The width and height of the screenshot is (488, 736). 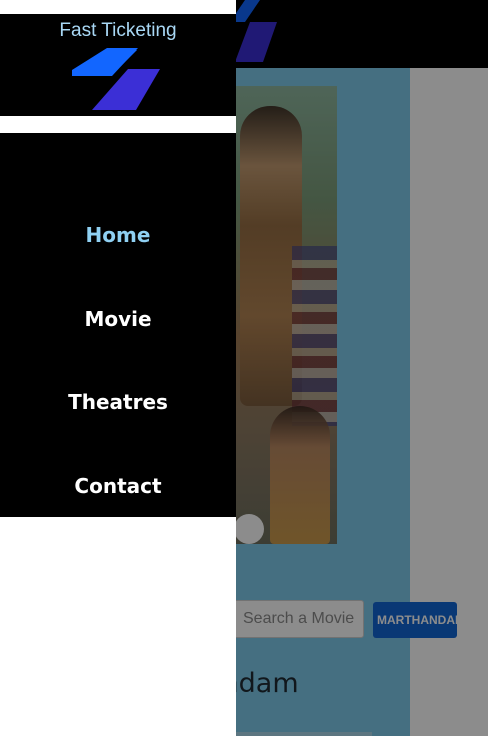 I want to click on nav-item-theatres: Theatres, so click(x=118, y=402).